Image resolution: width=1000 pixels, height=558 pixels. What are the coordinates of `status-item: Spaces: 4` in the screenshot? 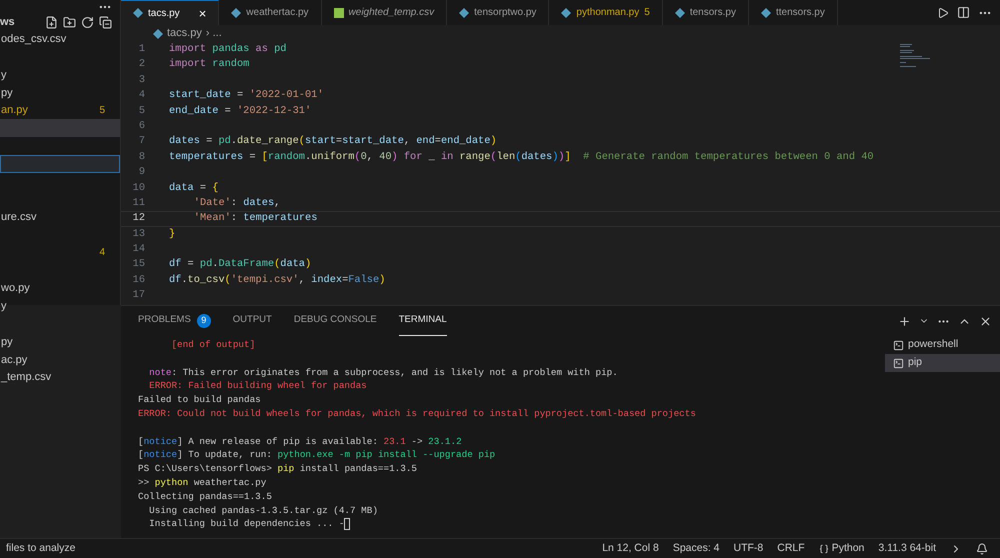 It's located at (696, 548).